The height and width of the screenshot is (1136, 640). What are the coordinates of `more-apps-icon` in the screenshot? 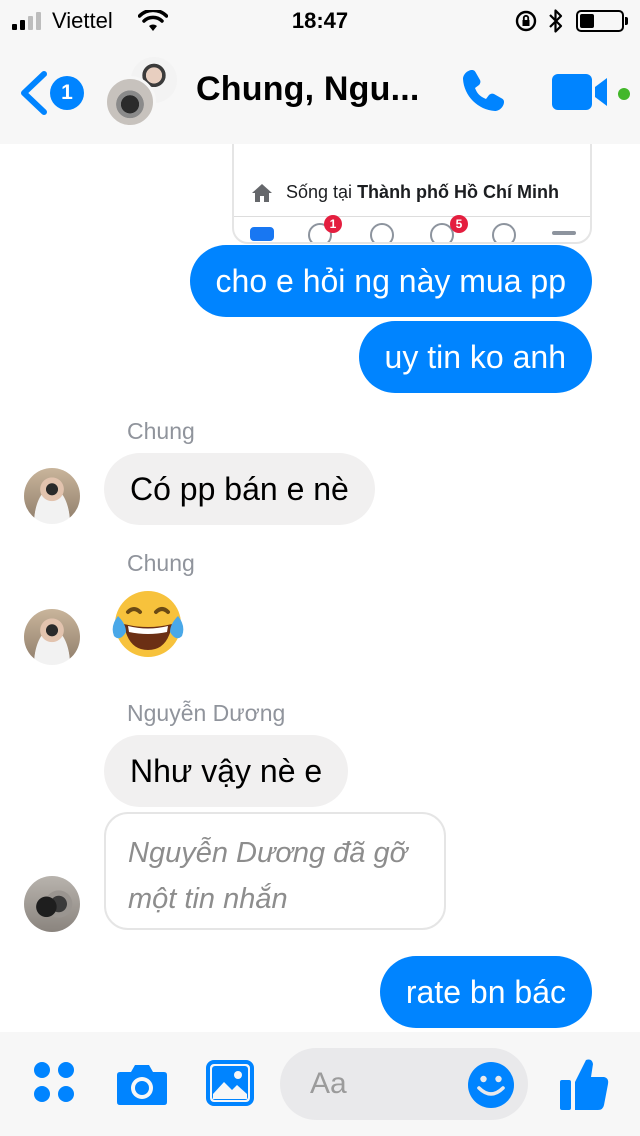 It's located at (55, 1083).